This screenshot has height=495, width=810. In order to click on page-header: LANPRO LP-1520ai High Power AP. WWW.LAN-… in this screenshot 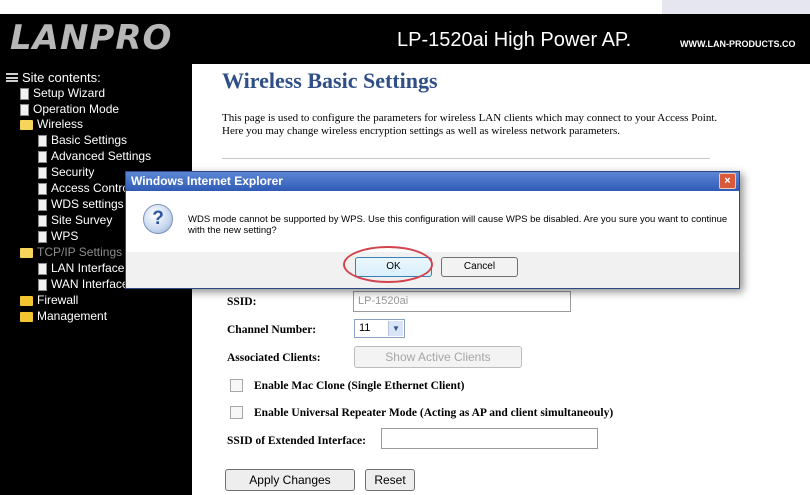, I will do `click(405, 39)`.